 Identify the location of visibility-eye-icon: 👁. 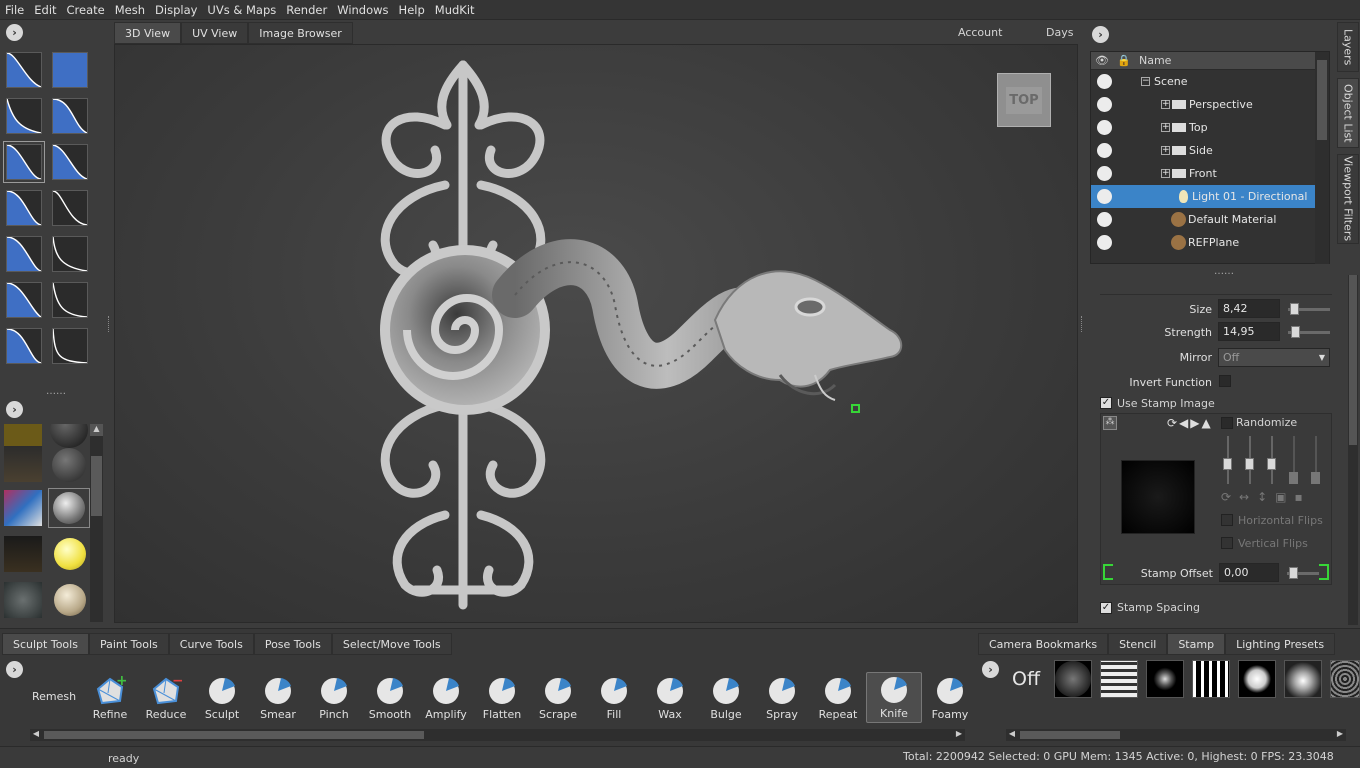
(1102, 60).